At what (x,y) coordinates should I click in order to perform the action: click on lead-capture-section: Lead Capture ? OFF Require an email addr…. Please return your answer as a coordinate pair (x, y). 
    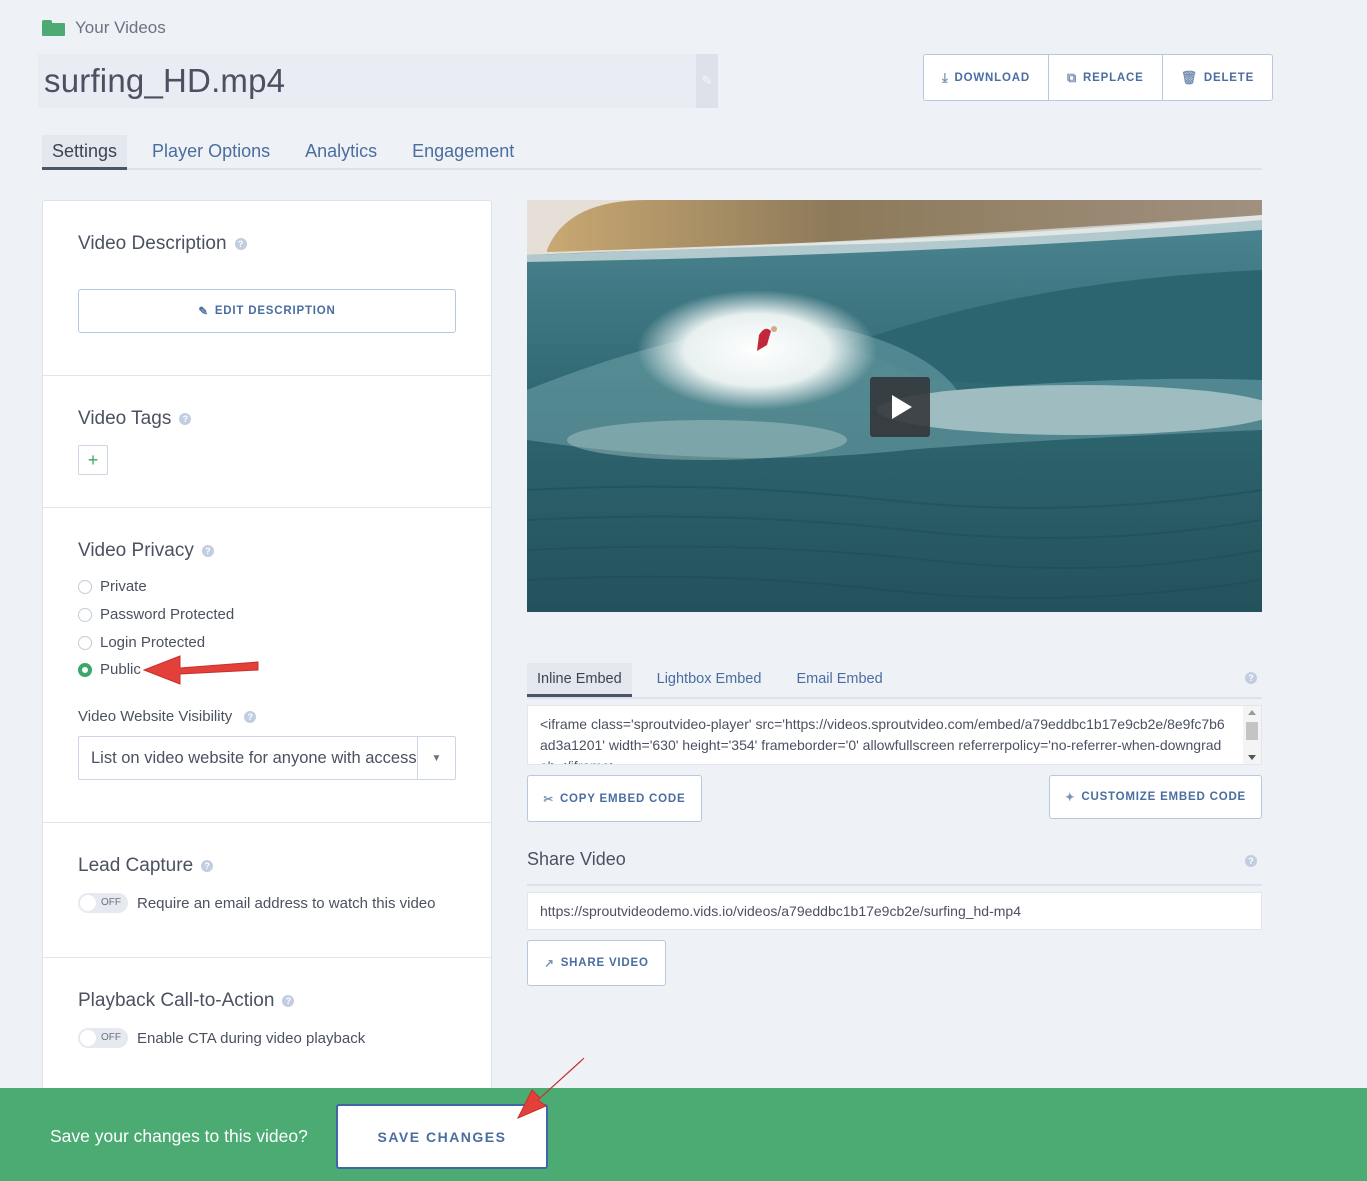
    Looking at the image, I should click on (267, 890).